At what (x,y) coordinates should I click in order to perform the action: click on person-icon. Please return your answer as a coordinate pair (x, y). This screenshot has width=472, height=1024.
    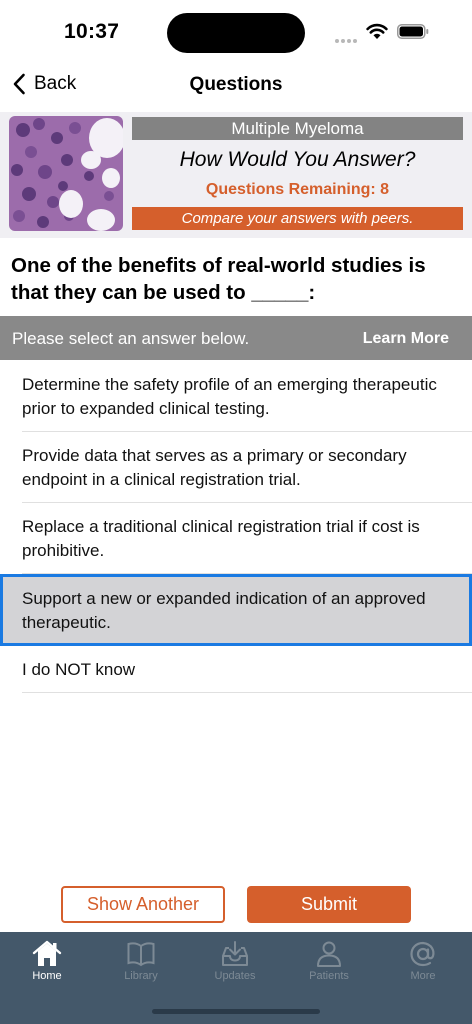
    Looking at the image, I should click on (329, 954).